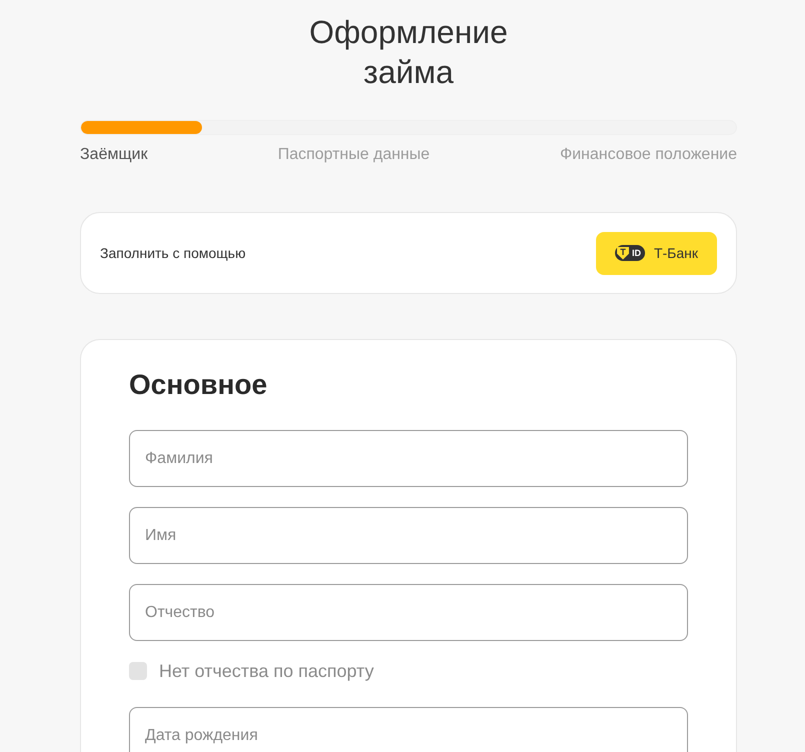  Describe the element at coordinates (408, 729) in the screenshot. I see `input-field: Дата рождения` at that location.